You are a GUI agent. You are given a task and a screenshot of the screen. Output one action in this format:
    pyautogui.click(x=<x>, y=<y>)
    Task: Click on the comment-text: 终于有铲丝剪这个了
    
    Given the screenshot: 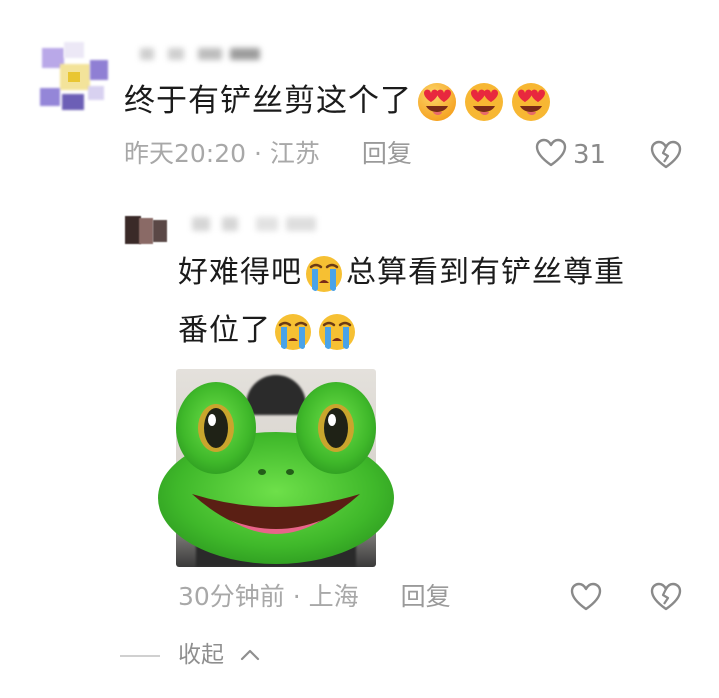 What is the action you would take?
    pyautogui.click(x=338, y=101)
    